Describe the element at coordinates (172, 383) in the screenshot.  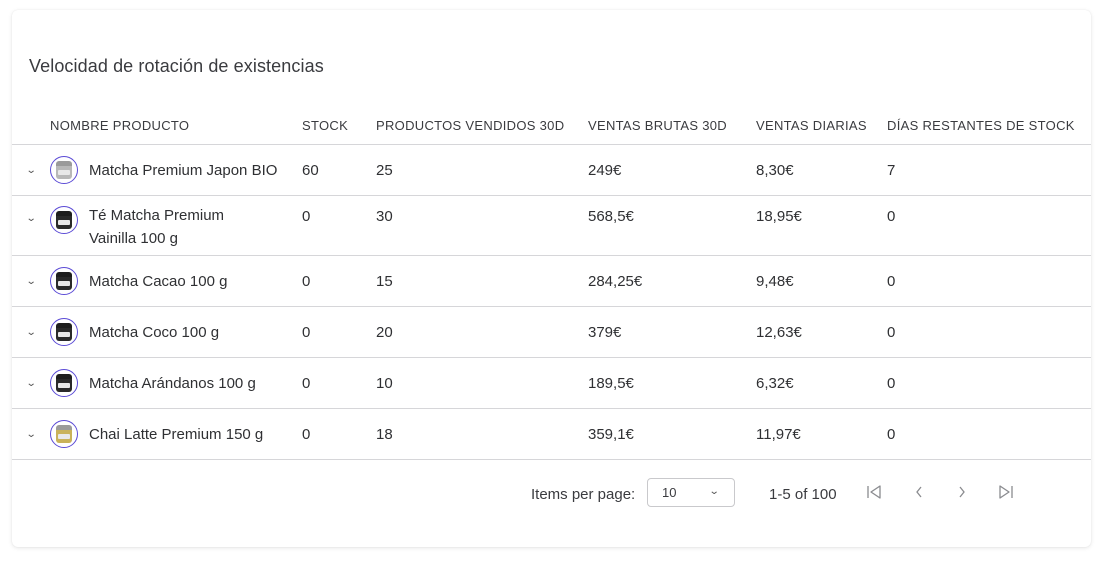
I see `product-name: Matcha Arándanos 100 g` at that location.